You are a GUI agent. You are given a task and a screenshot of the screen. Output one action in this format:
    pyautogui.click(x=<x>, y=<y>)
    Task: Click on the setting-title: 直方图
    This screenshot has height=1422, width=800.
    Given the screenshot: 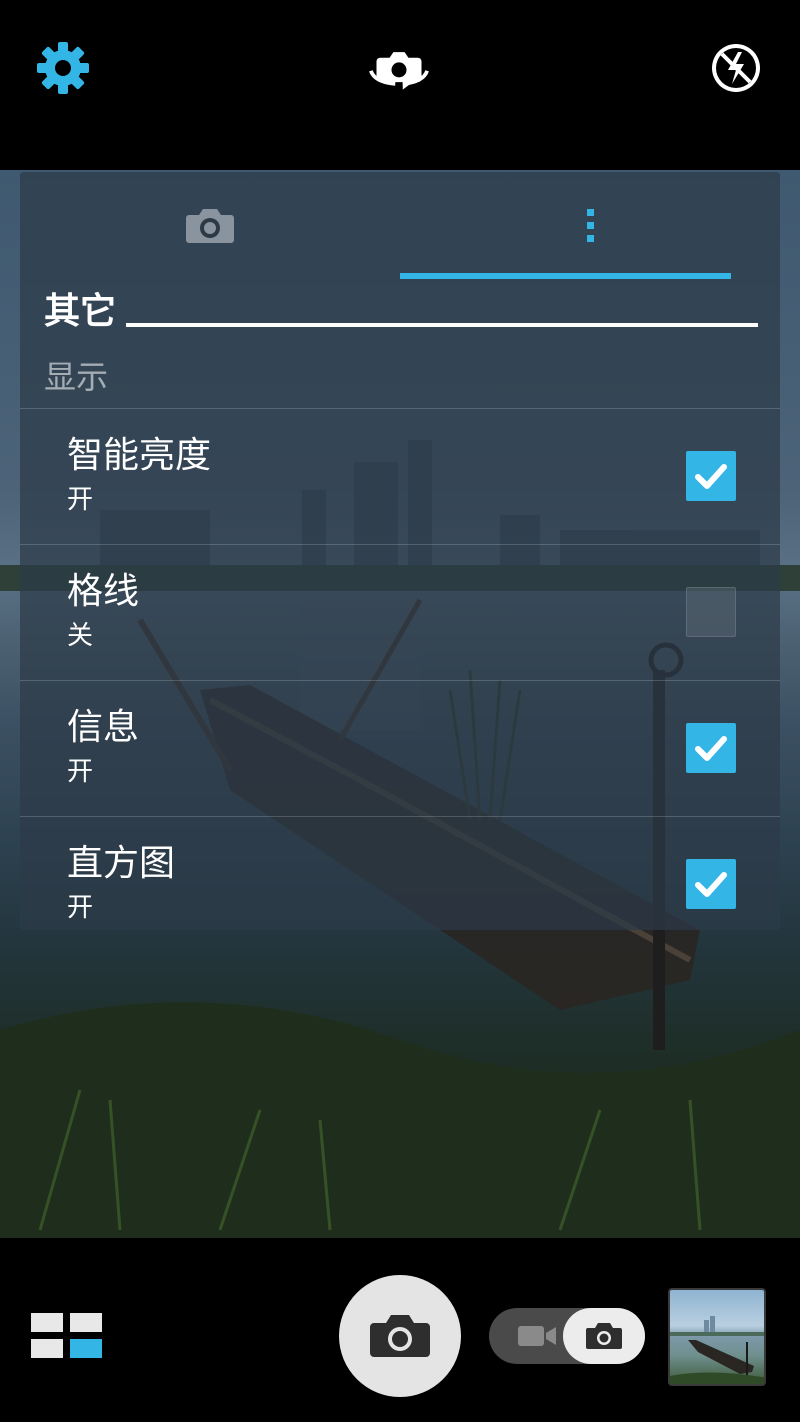 What is the action you would take?
    pyautogui.click(x=121, y=863)
    